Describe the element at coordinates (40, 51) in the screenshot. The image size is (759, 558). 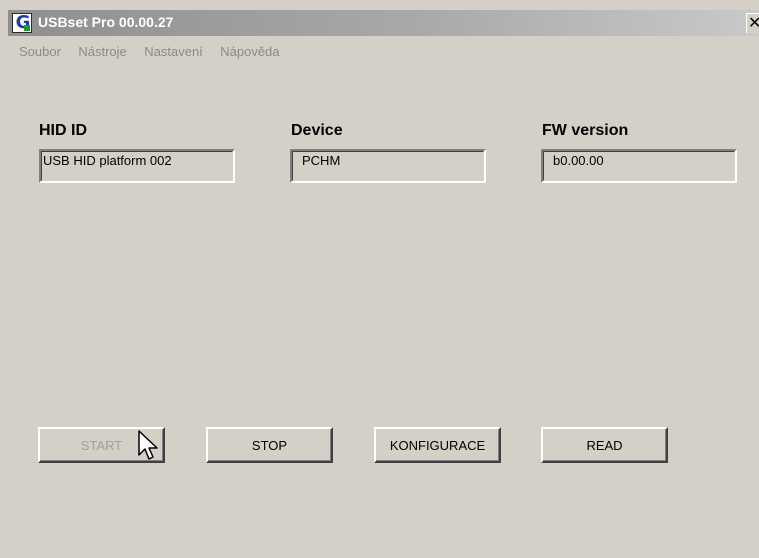
I see `menu-soubor: Soubor` at that location.